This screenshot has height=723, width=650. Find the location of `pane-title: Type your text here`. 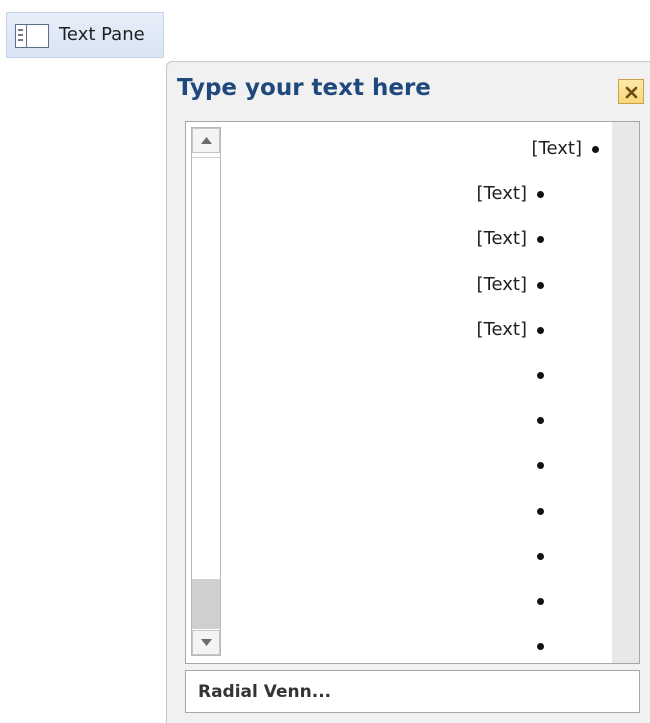

pane-title: Type your text here is located at coordinates (304, 88).